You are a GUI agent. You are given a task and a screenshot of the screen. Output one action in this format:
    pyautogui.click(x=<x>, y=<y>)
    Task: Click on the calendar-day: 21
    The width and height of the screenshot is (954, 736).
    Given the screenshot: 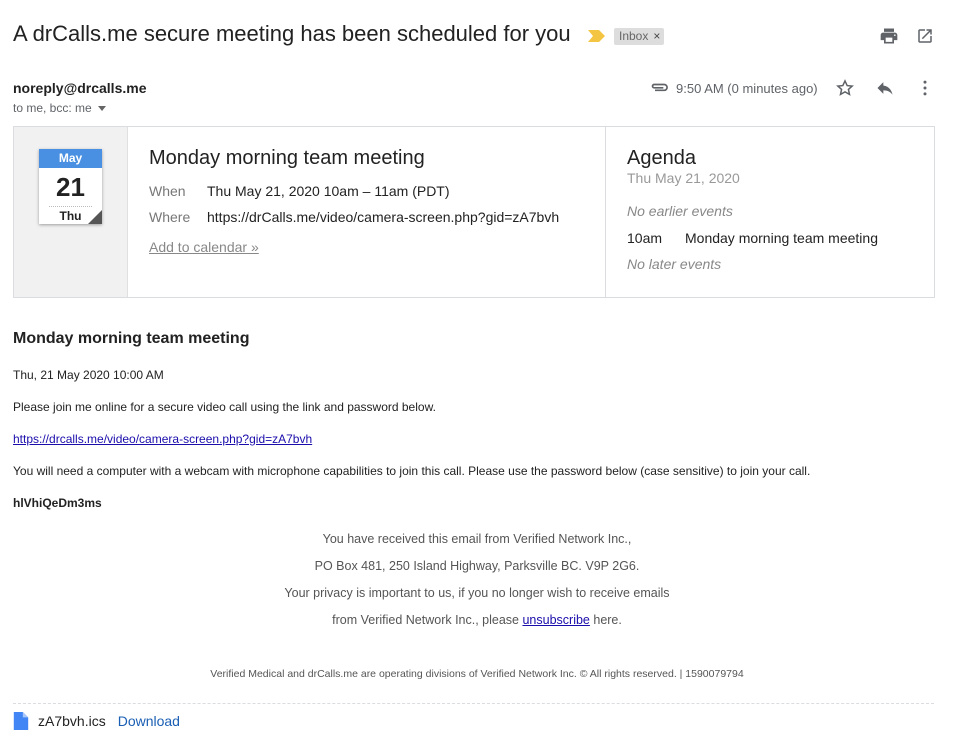 What is the action you would take?
    pyautogui.click(x=70, y=187)
    